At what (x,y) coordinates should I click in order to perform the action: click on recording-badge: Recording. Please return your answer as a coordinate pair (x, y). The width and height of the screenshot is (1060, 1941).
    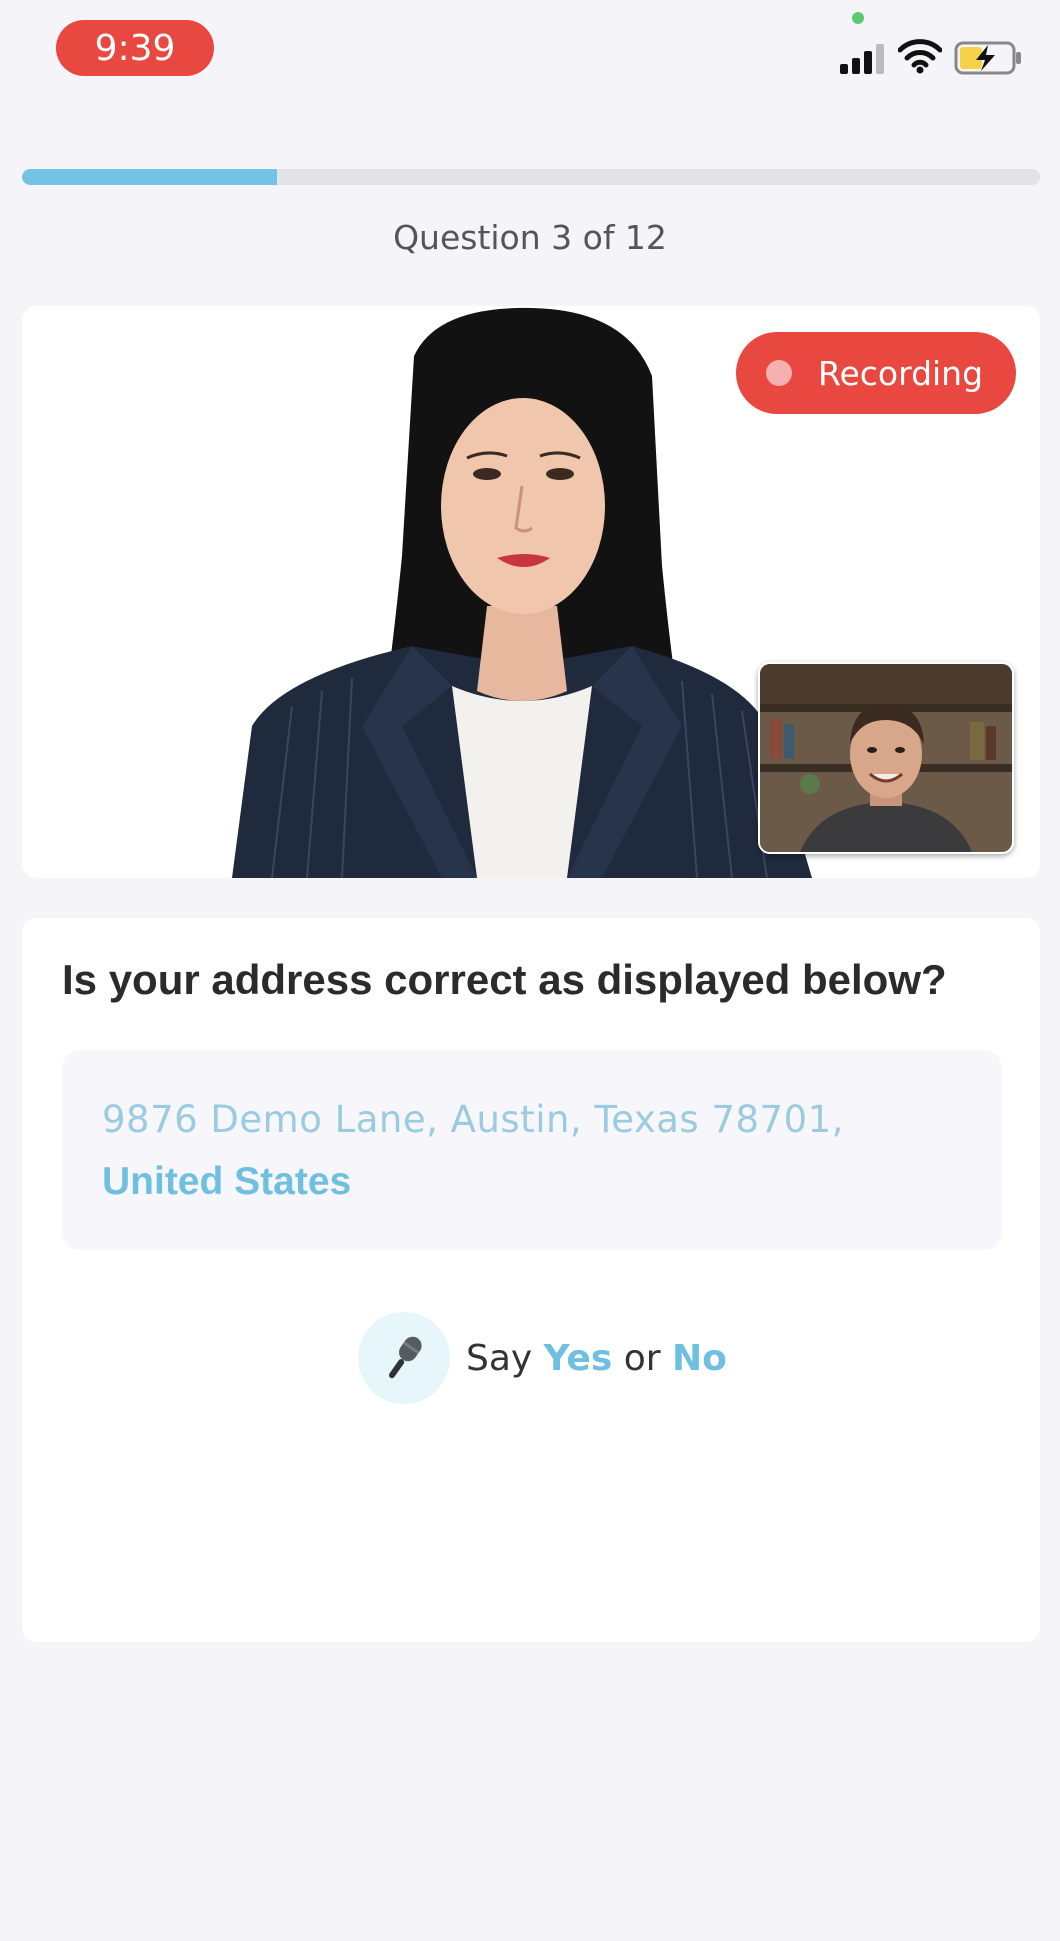
    Looking at the image, I should click on (876, 373).